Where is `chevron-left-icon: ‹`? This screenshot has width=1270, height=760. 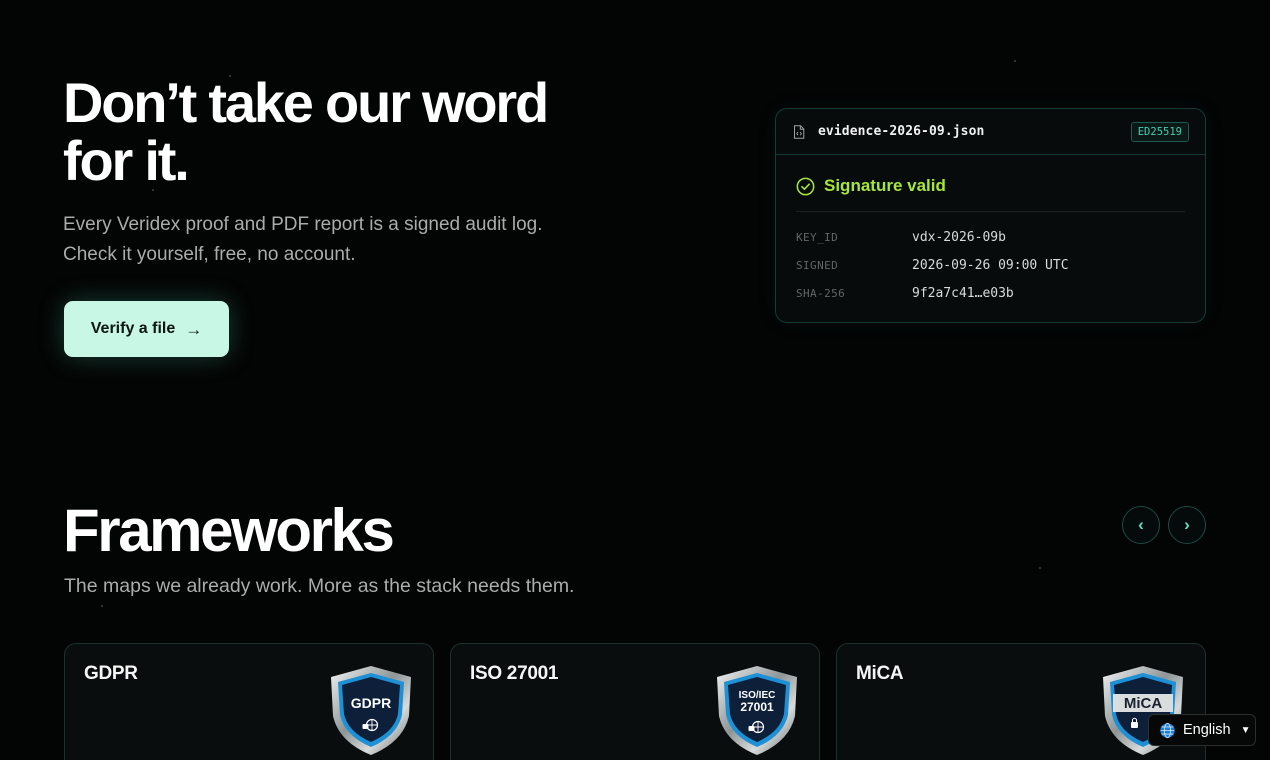 chevron-left-icon: ‹ is located at coordinates (1141, 524).